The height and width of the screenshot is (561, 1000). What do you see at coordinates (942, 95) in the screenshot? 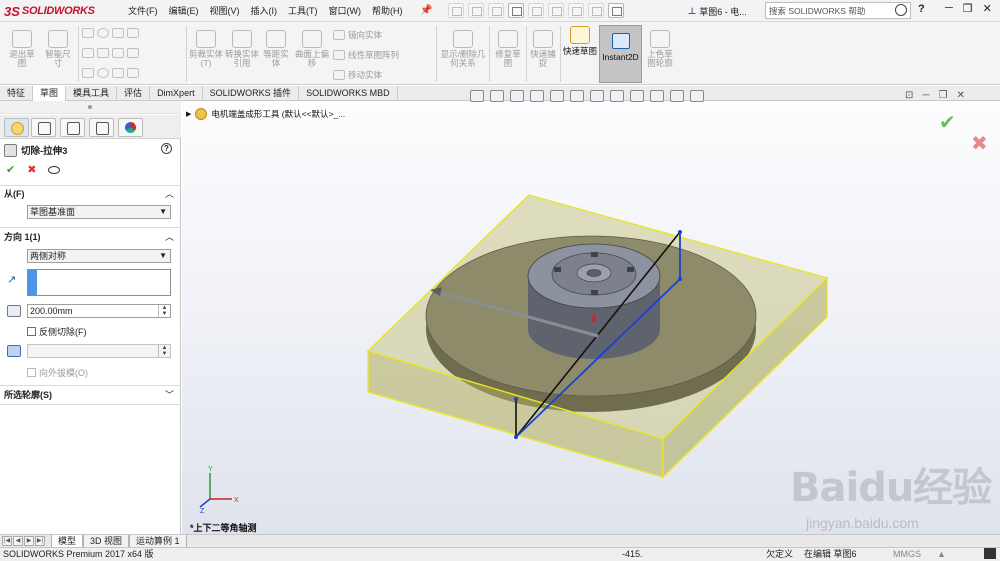
I see `restore-icon: ❐` at bounding box center [942, 95].